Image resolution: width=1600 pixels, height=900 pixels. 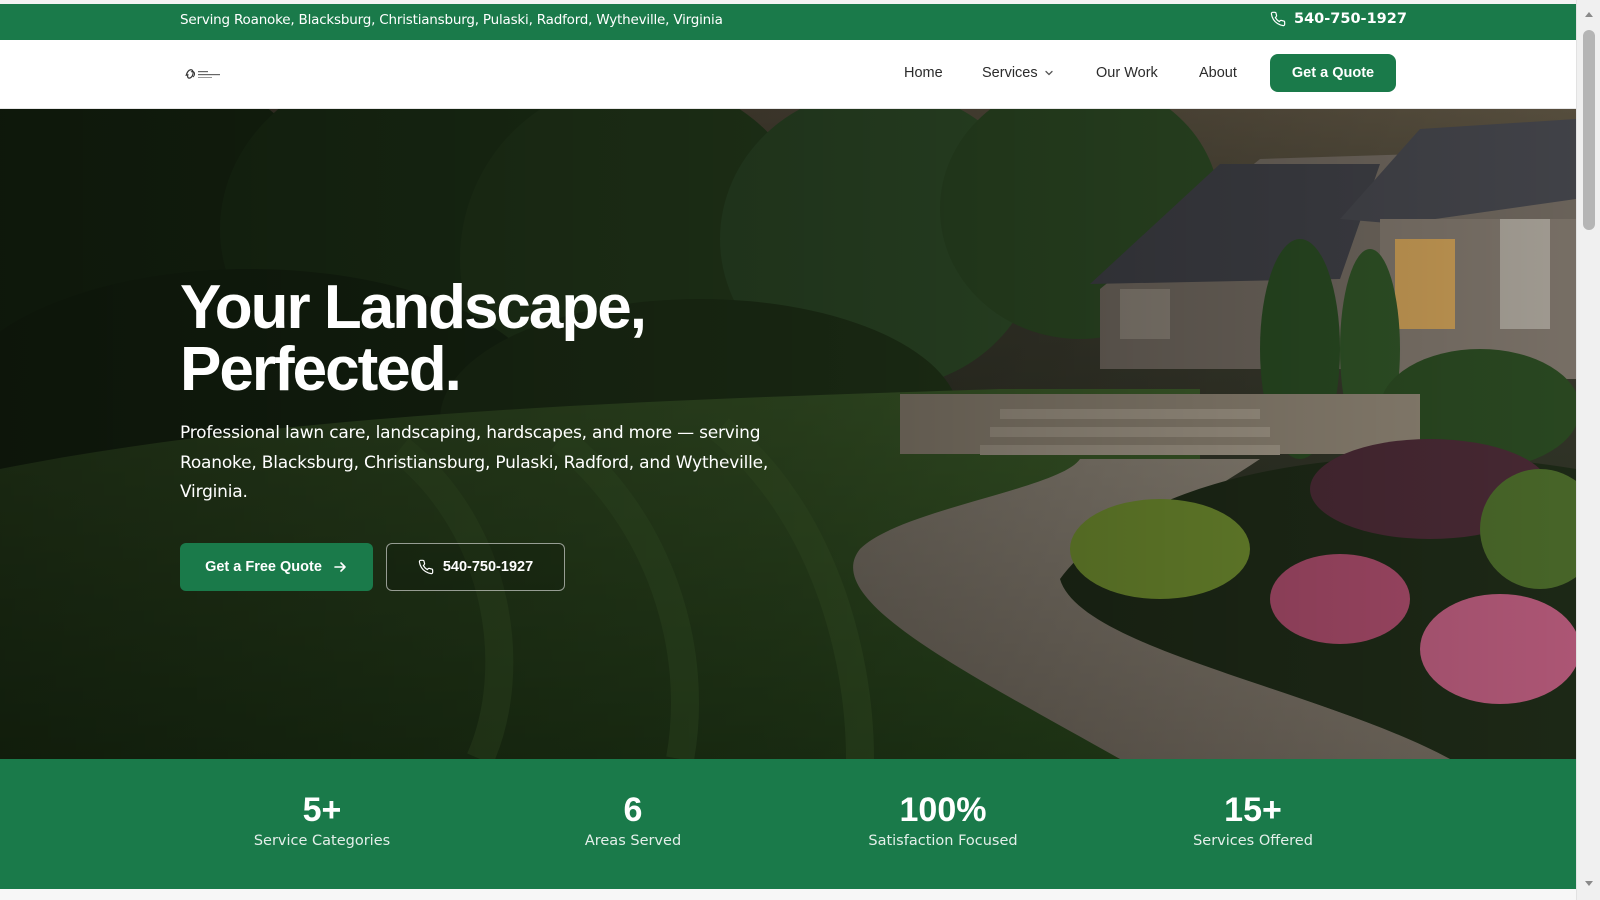 I want to click on call-phone-label: 540-750-1927, so click(x=488, y=567).